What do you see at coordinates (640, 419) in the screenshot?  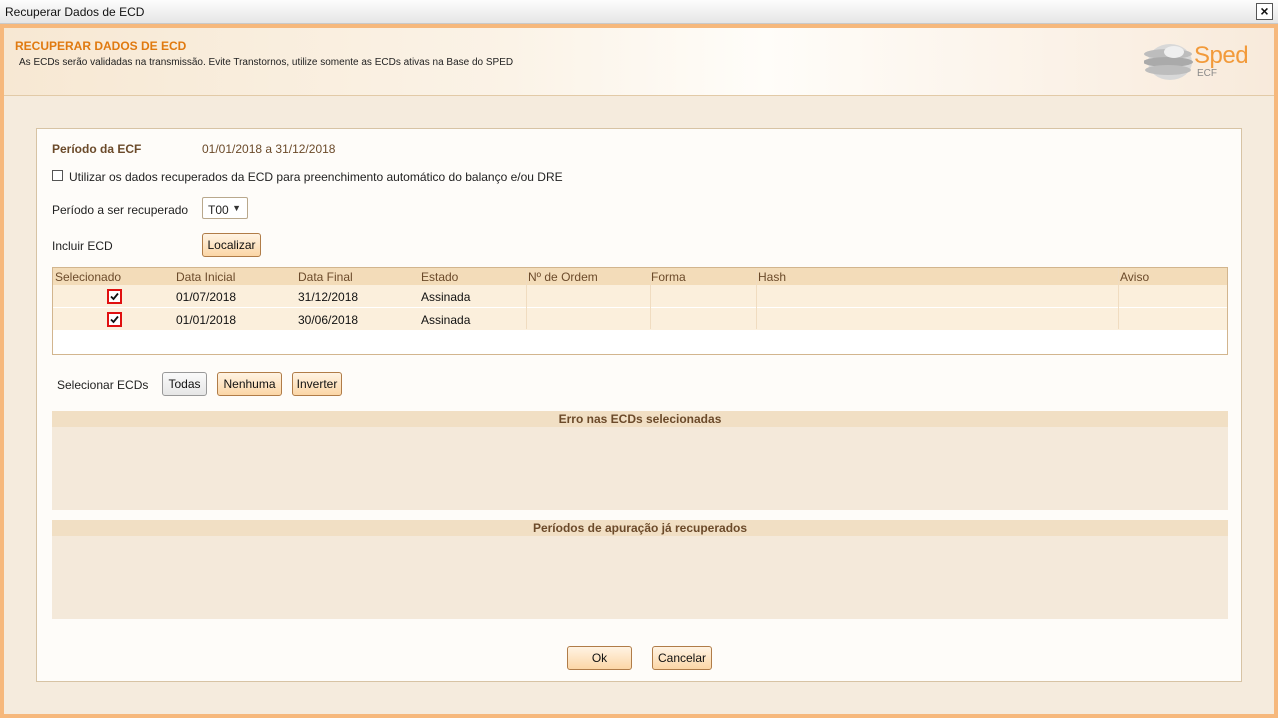 I see `erros-panel-title: Erro nas ECDs selecionadas` at bounding box center [640, 419].